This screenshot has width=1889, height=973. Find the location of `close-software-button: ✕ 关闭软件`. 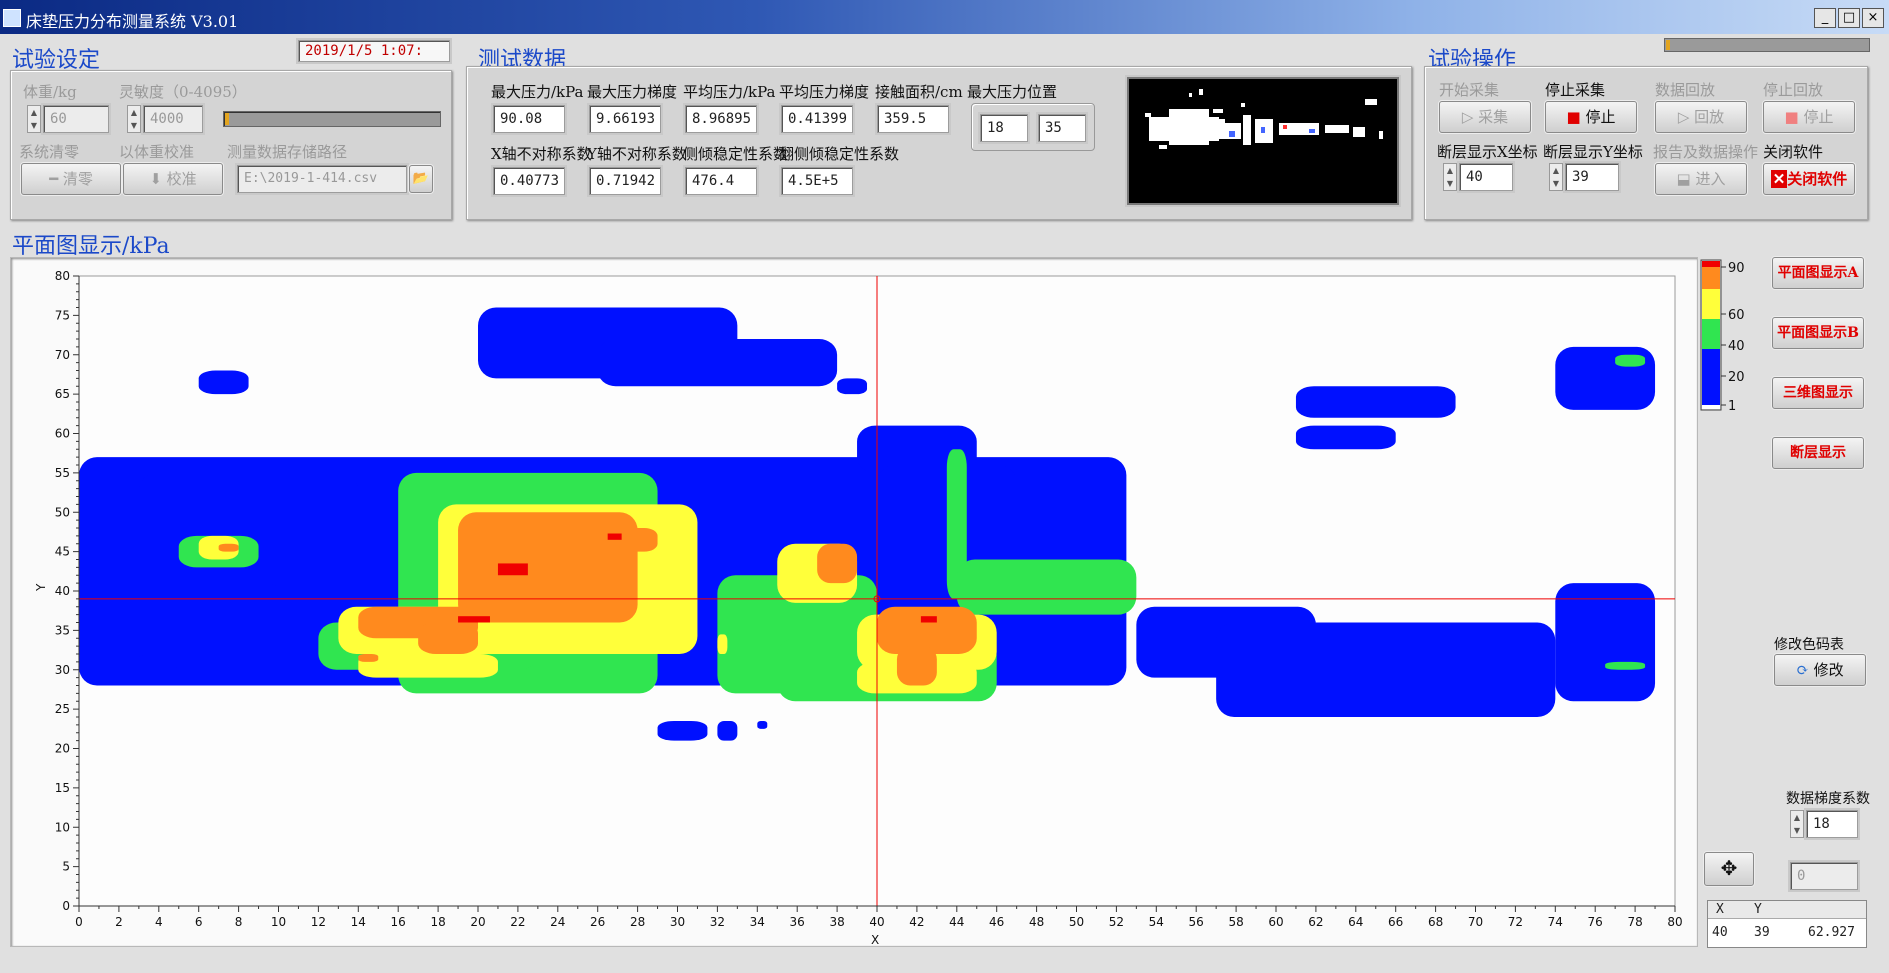

close-software-button: ✕ 关闭软件 is located at coordinates (1809, 179).